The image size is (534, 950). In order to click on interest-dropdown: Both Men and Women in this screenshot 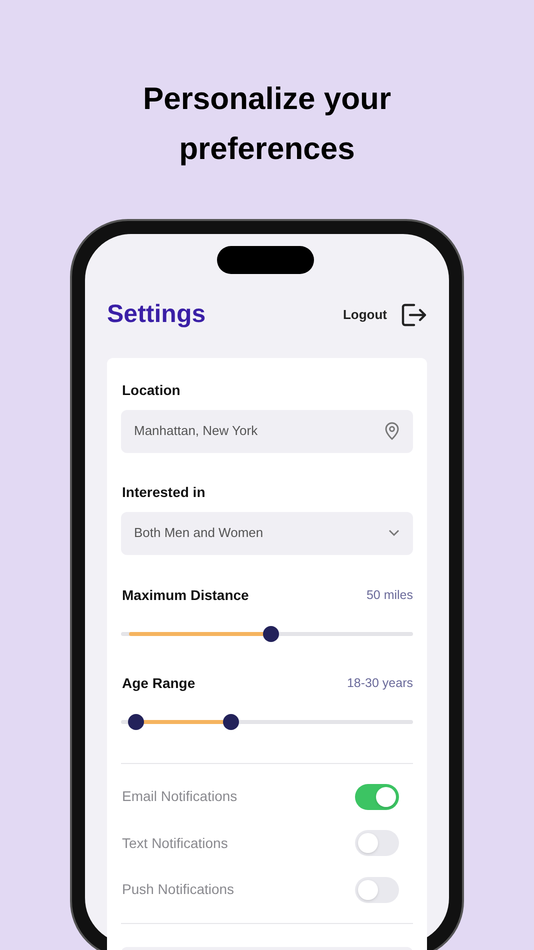, I will do `click(267, 533)`.